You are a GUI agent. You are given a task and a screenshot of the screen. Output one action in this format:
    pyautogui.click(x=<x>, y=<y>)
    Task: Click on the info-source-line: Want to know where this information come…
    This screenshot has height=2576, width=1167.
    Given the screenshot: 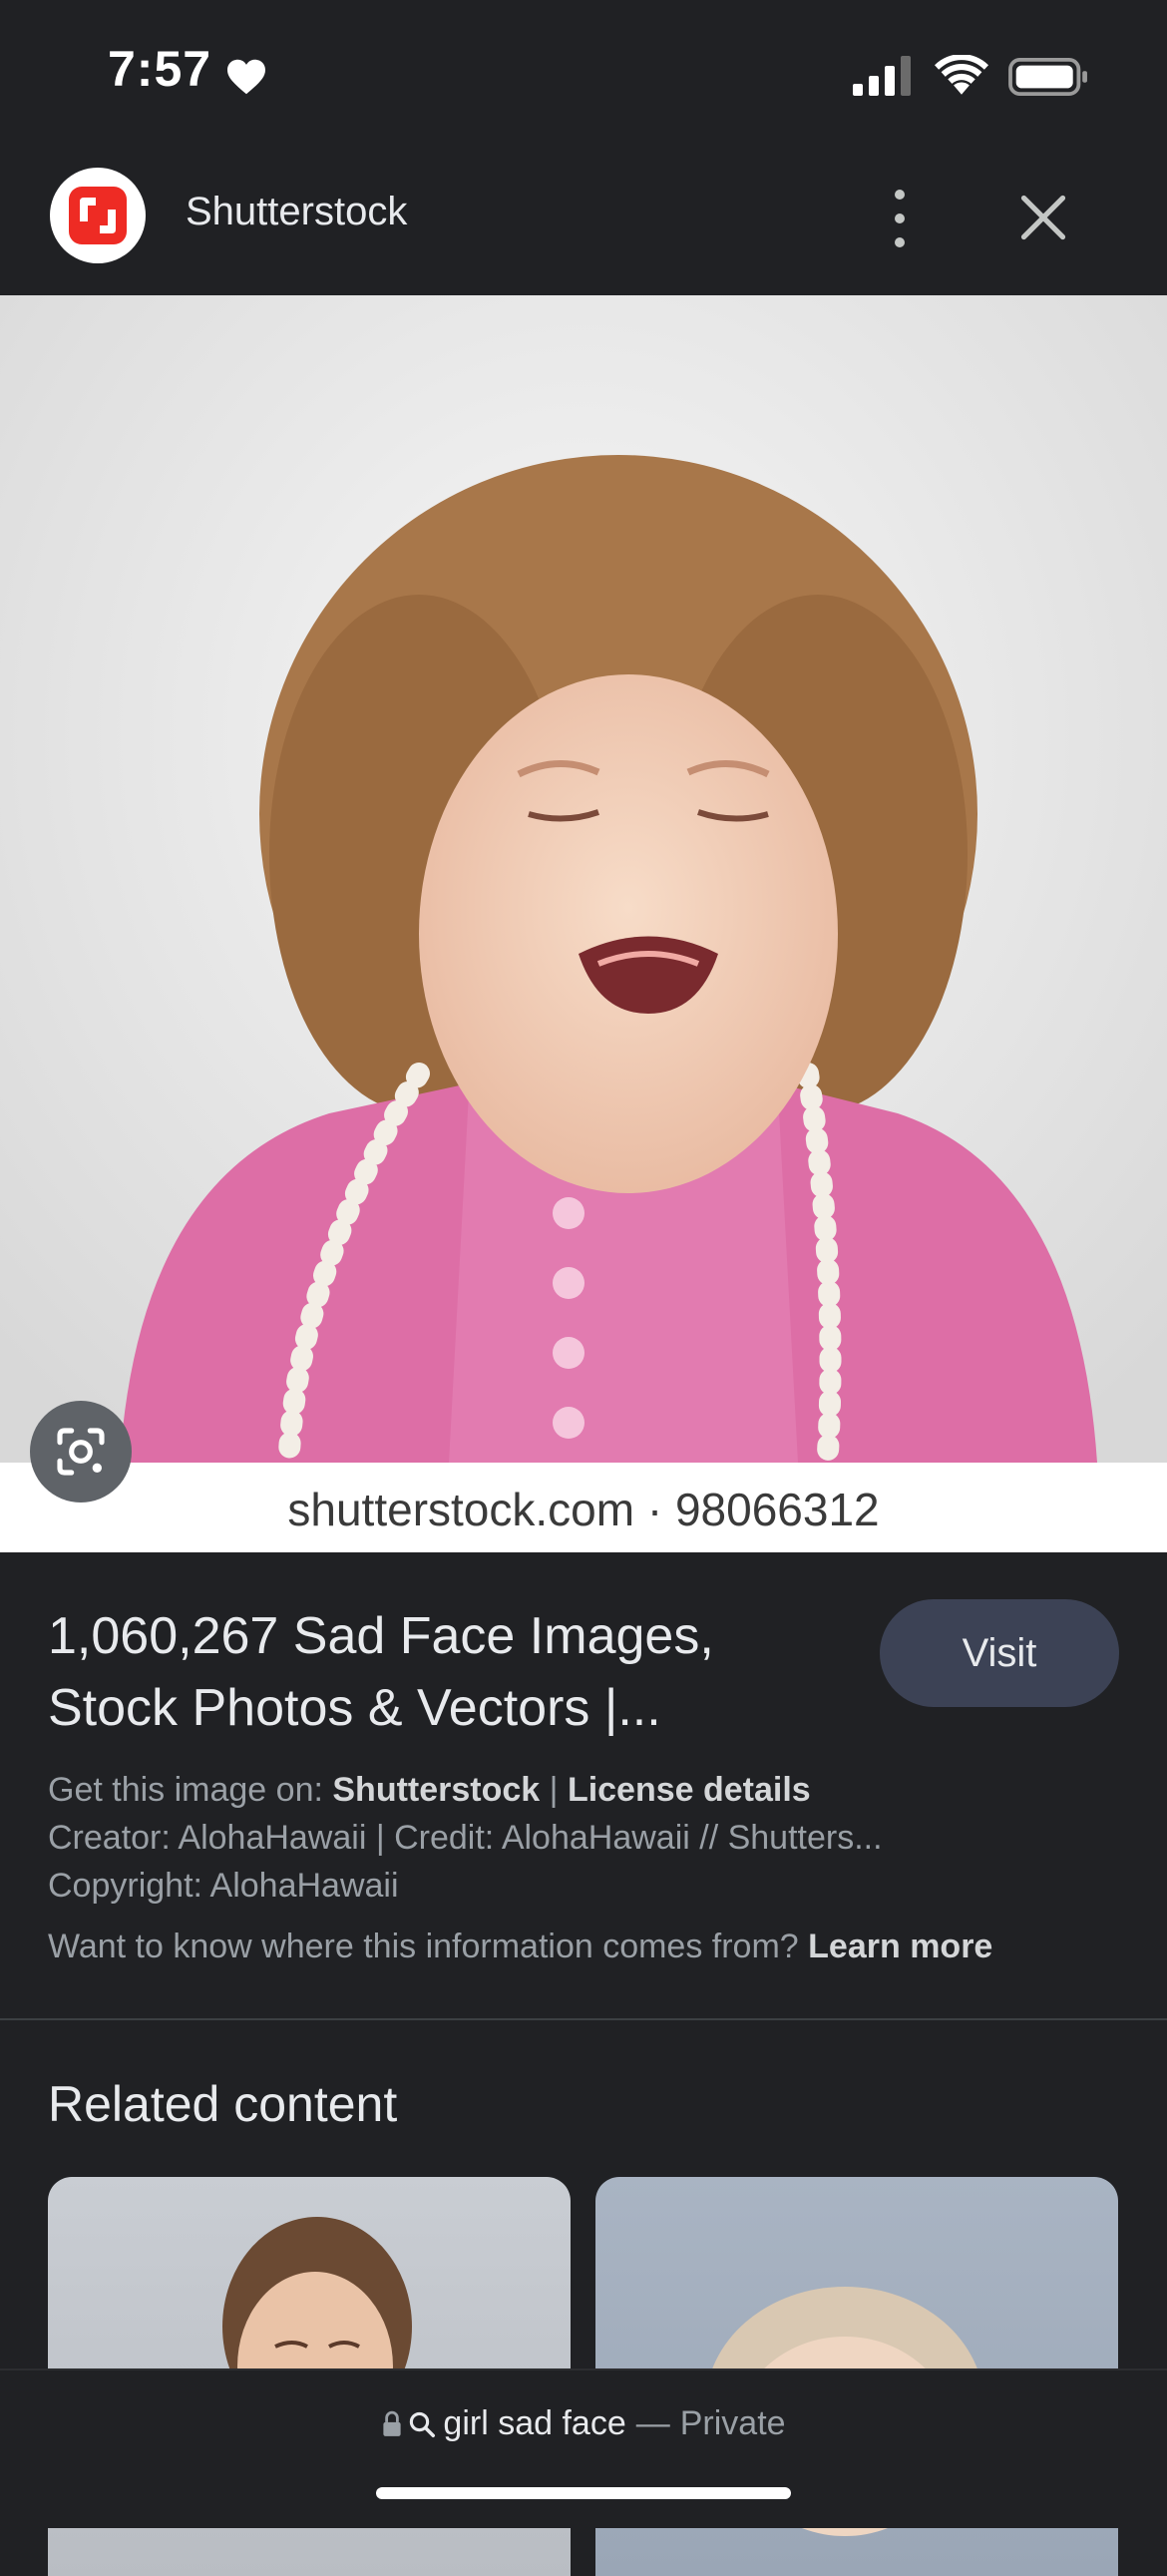 What is the action you would take?
    pyautogui.click(x=520, y=1947)
    